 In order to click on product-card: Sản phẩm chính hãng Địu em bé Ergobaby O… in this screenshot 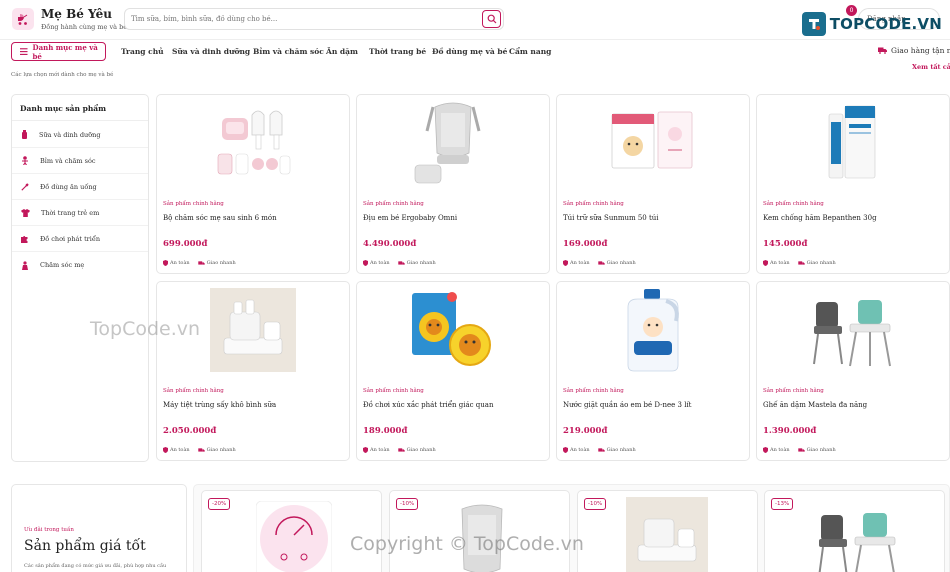, I will do `click(453, 184)`.